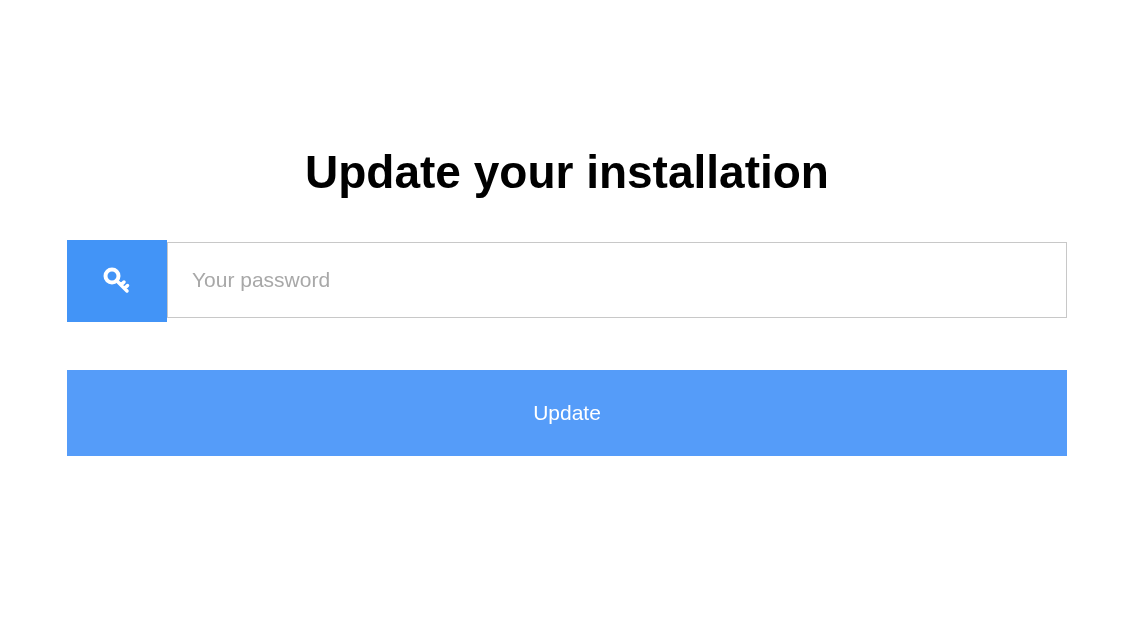 This screenshot has width=1136, height=628. What do you see at coordinates (567, 172) in the screenshot?
I see `page-title: Update your installation` at bounding box center [567, 172].